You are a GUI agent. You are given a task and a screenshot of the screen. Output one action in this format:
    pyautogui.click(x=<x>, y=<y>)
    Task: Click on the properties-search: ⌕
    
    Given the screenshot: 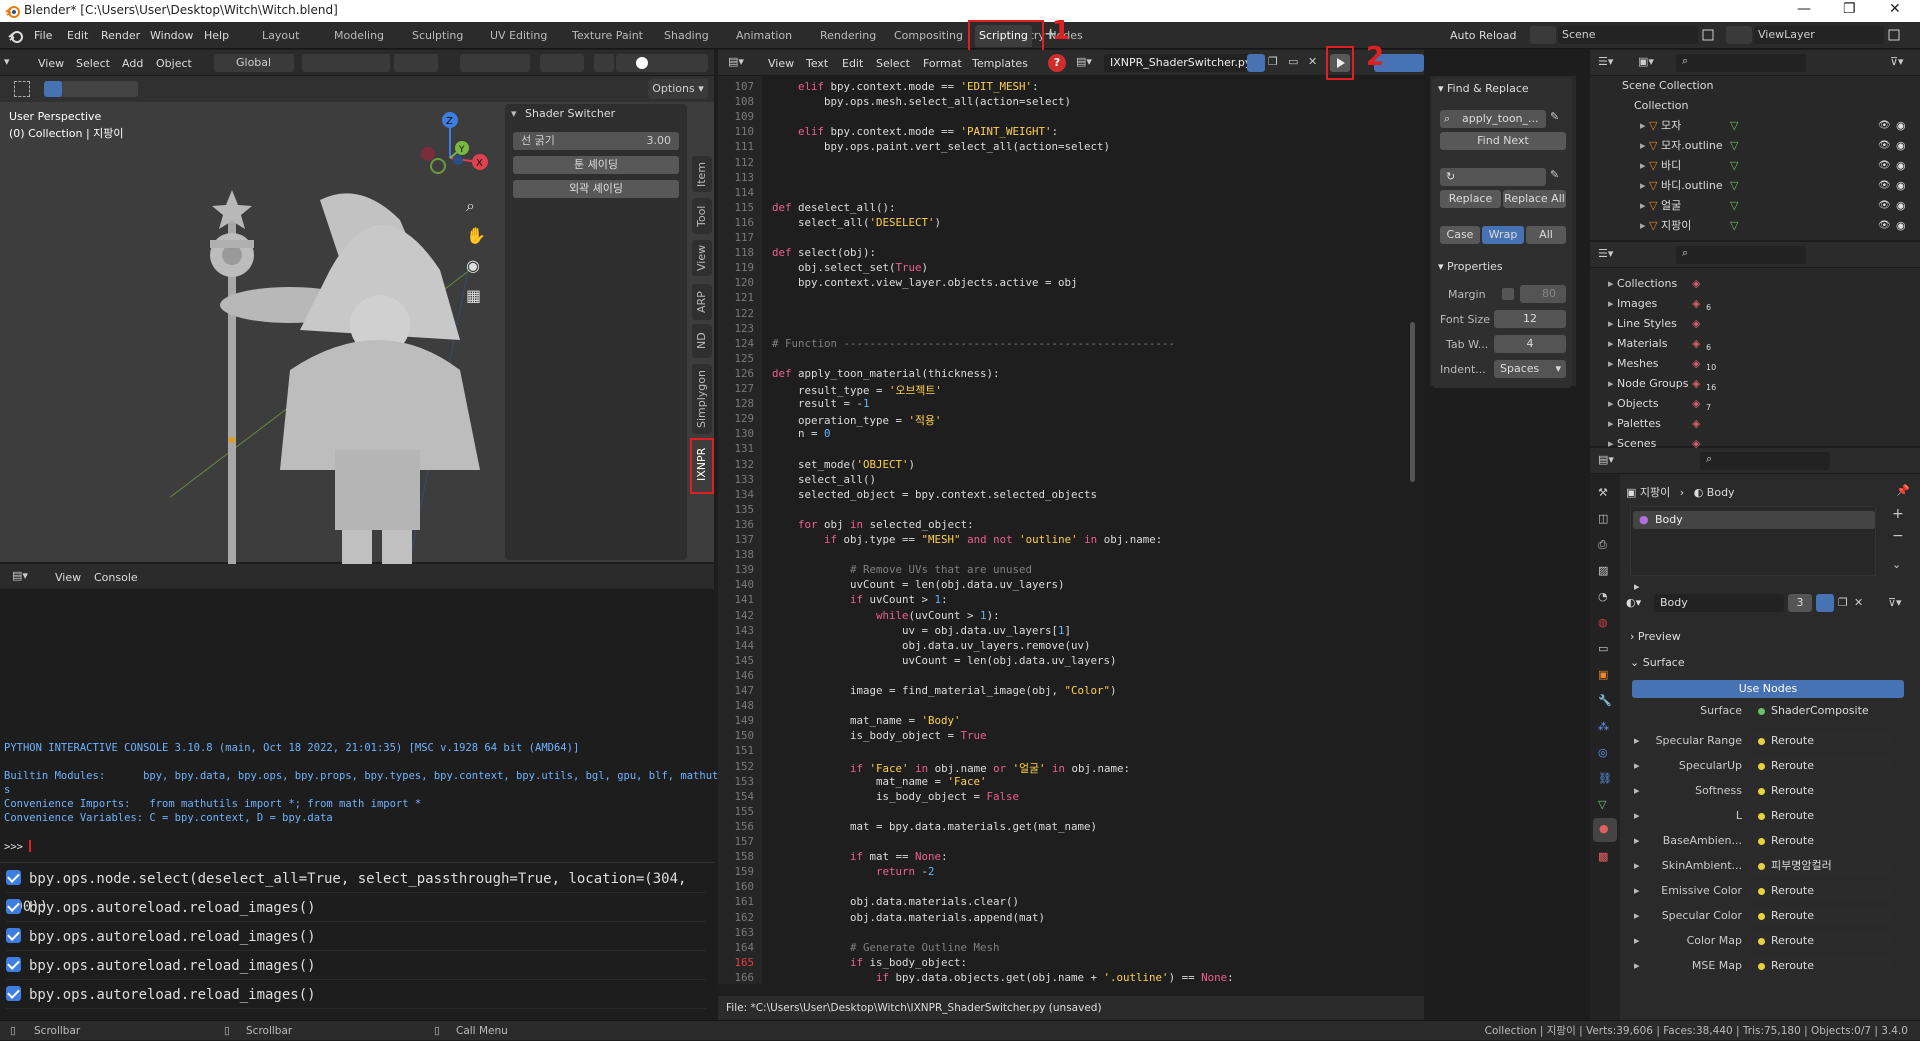 What is the action you would take?
    pyautogui.click(x=1765, y=461)
    